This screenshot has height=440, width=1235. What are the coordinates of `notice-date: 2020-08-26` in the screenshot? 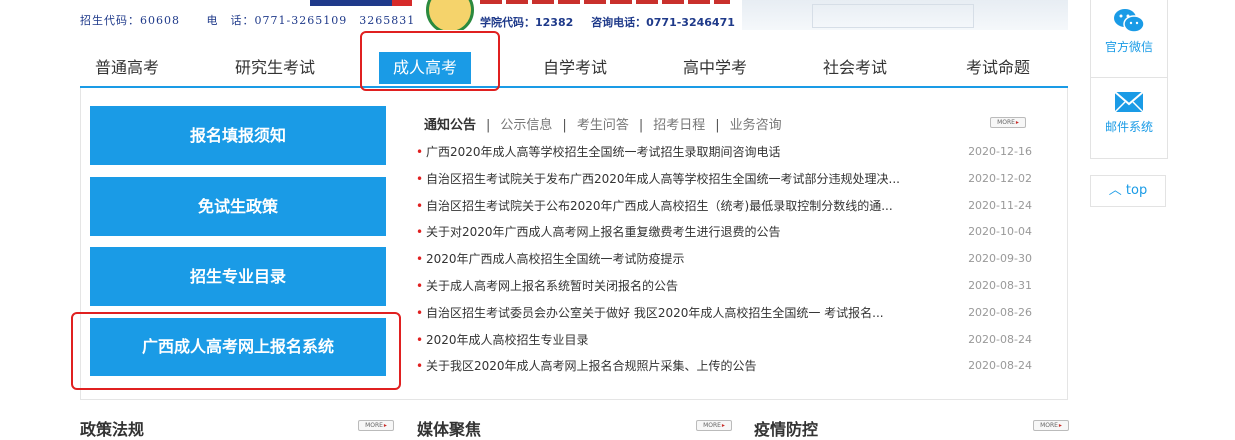 It's located at (1000, 312).